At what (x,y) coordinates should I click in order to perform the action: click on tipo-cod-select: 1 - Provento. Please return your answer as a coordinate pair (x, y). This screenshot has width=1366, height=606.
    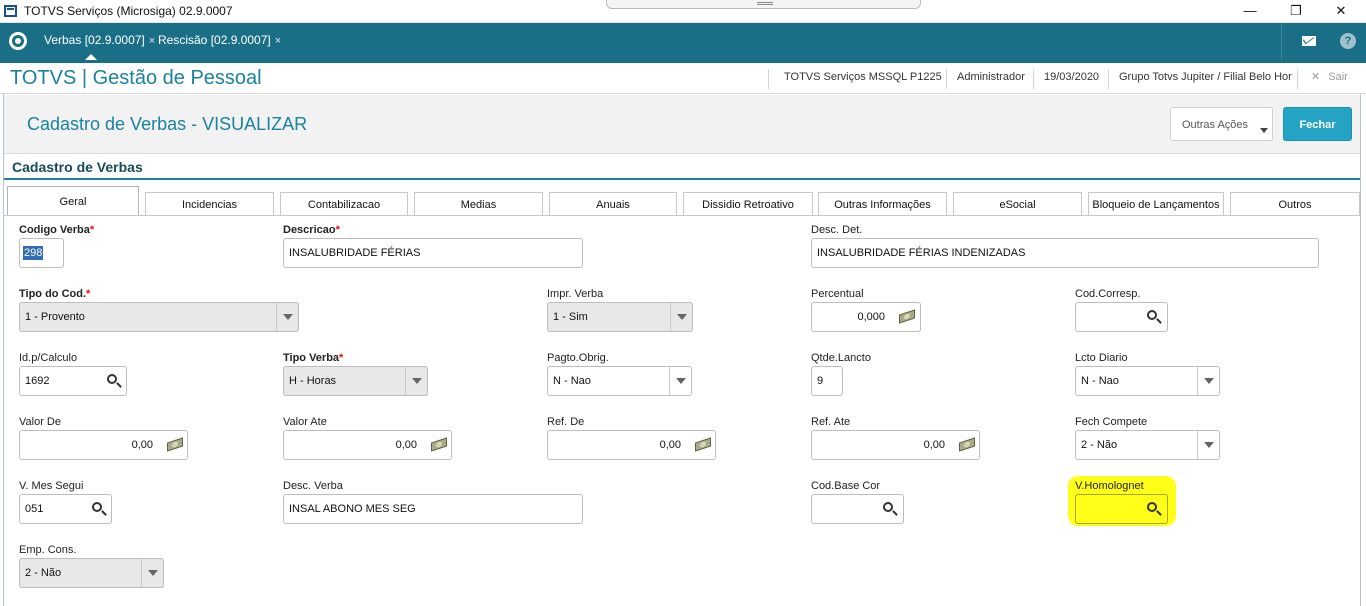
    Looking at the image, I should click on (159, 317).